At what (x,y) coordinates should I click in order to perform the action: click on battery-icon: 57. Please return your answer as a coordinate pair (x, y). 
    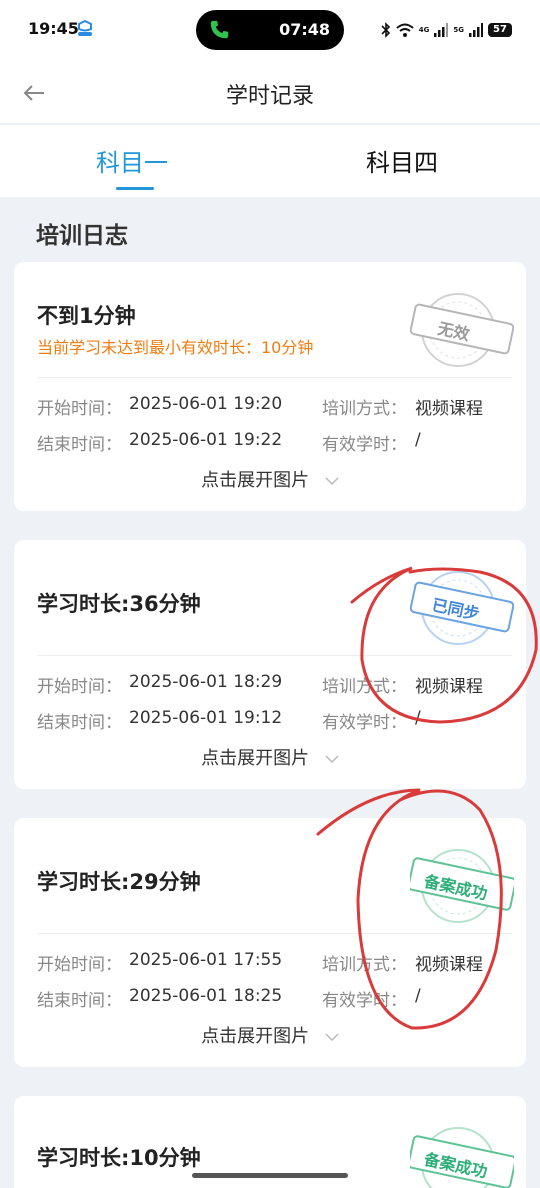
    Looking at the image, I should click on (500, 30).